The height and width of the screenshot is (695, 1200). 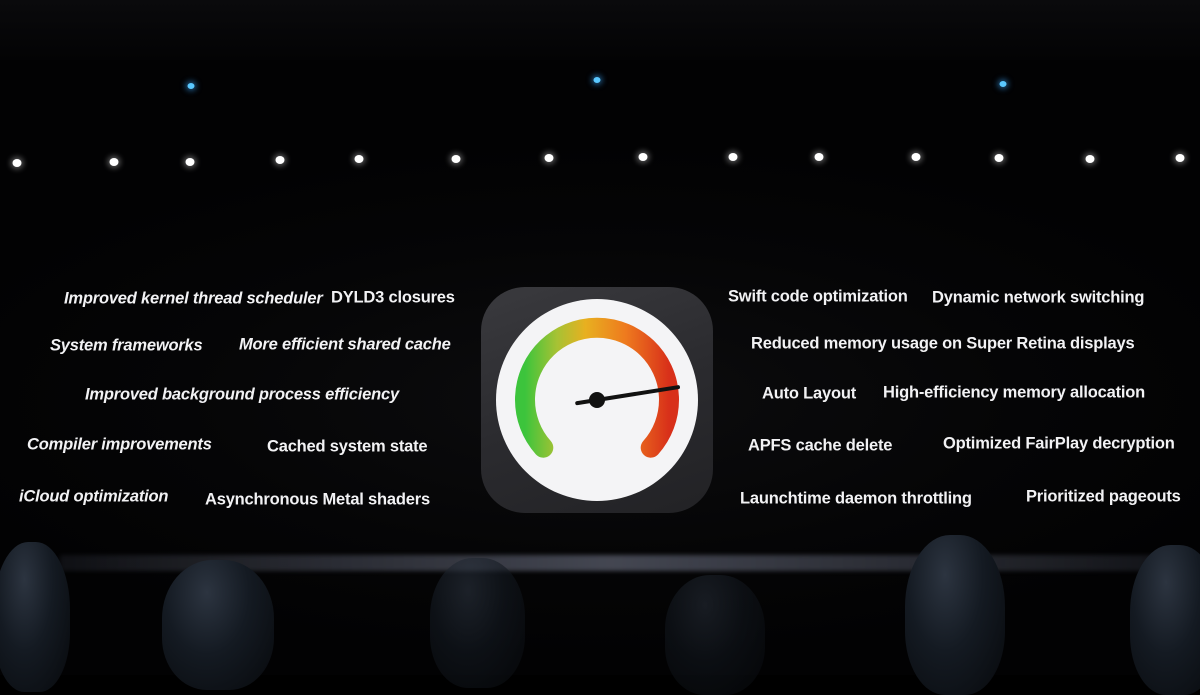 I want to click on feature-item: Asynchronous Metal shaders, so click(x=317, y=499).